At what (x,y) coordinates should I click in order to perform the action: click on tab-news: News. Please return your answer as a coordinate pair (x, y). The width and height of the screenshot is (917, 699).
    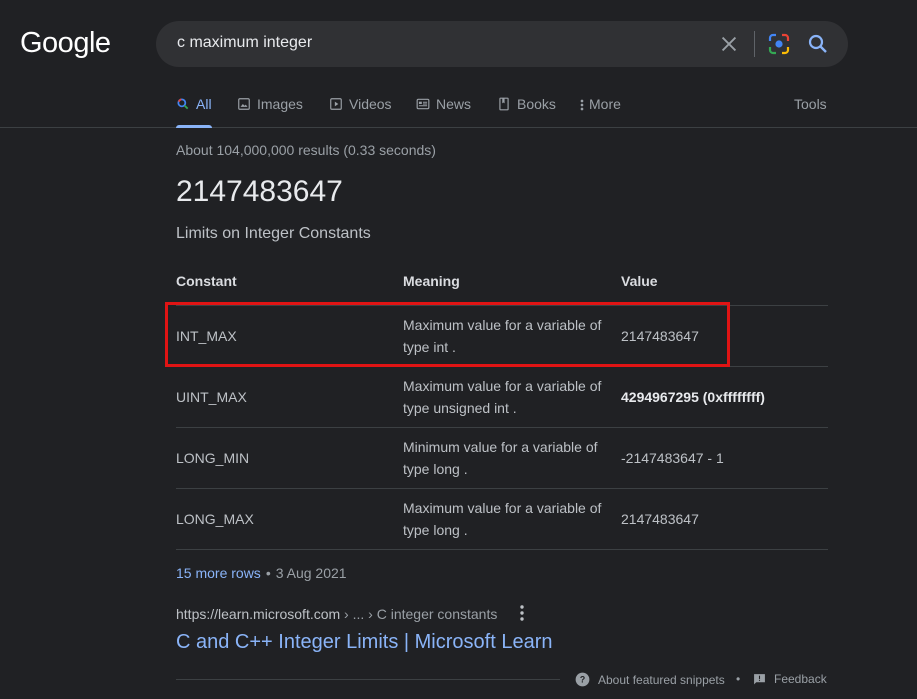
    Looking at the image, I should click on (443, 112).